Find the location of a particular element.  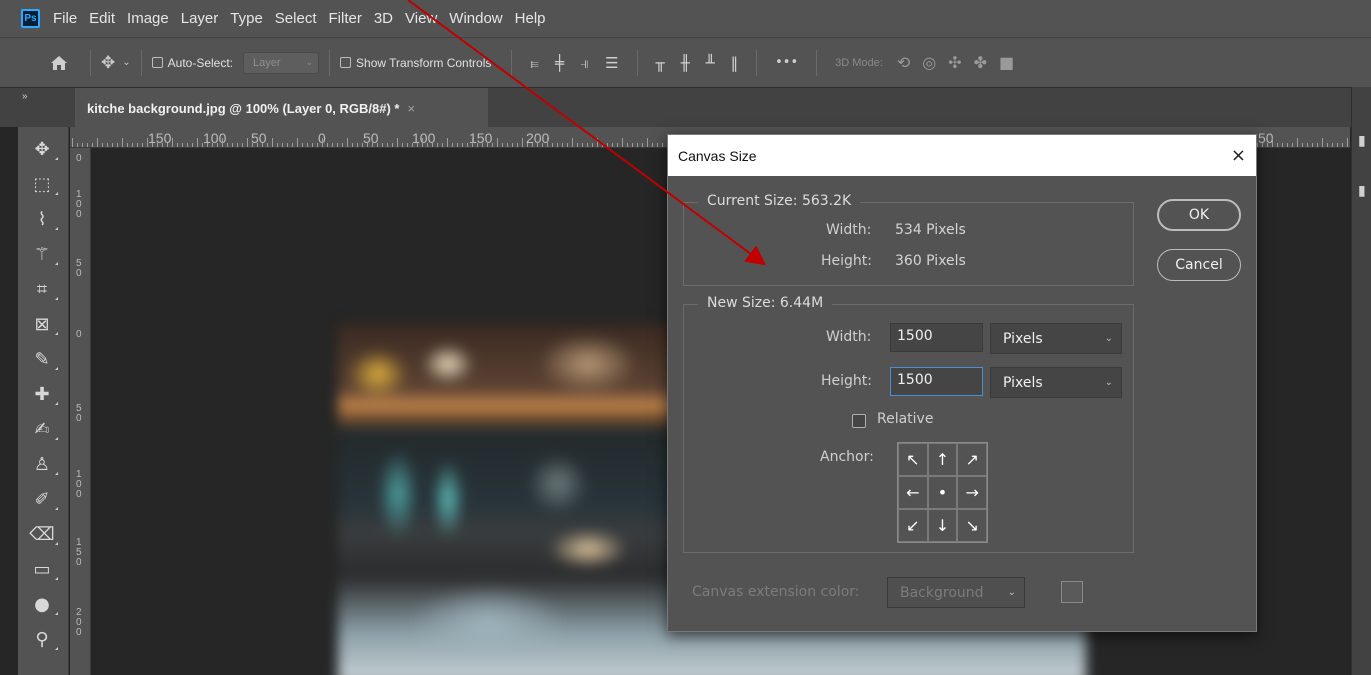

align-horizontal-center-icon: ╪ is located at coordinates (559, 63).